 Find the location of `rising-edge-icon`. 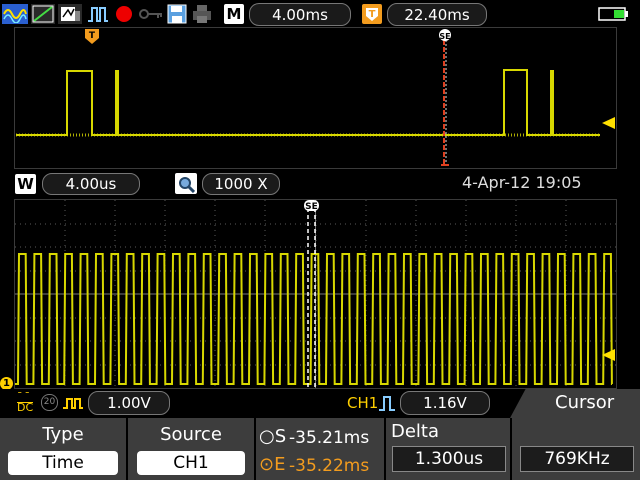

rising-edge-icon is located at coordinates (387, 405).